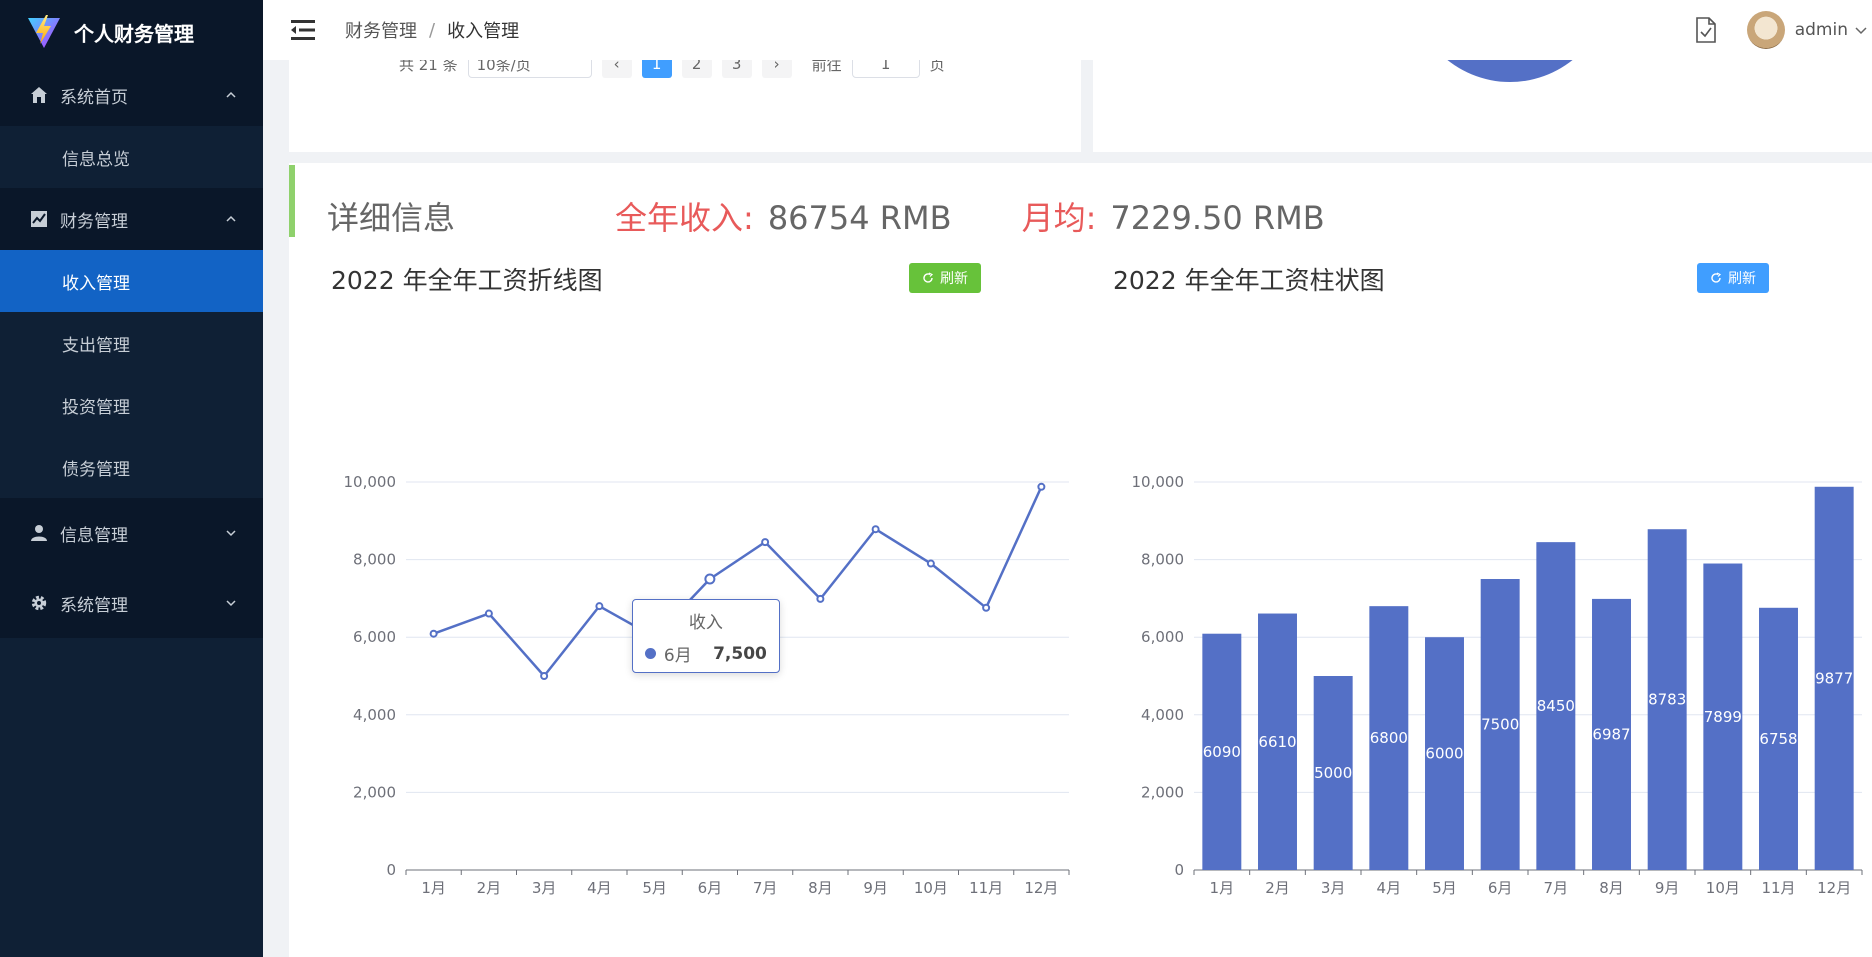 Image resolution: width=1872 pixels, height=957 pixels. I want to click on brand: 个人财务管理, so click(131, 32).